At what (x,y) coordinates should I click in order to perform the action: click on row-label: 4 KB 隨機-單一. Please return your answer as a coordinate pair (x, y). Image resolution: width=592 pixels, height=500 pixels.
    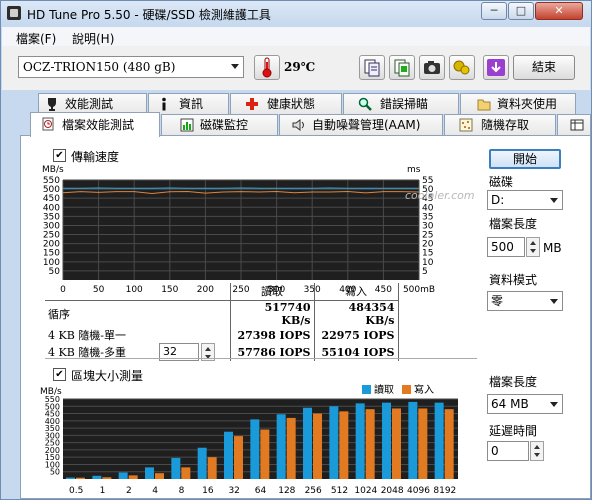
    Looking at the image, I should click on (87, 335).